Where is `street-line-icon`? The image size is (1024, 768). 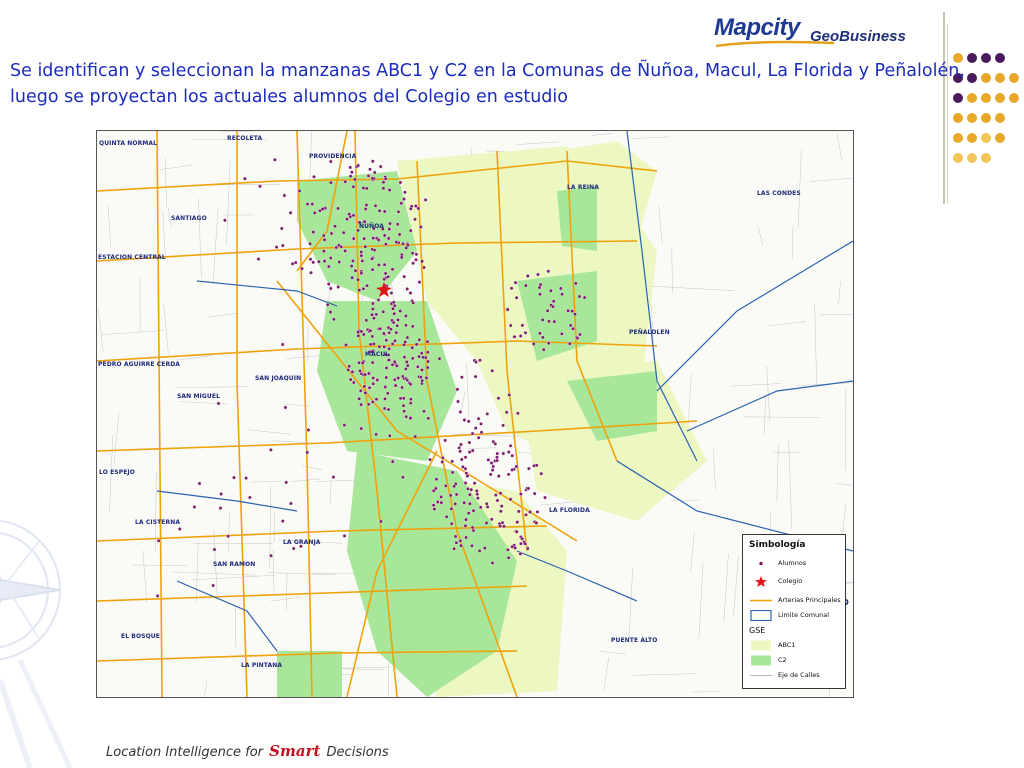
street-line-icon is located at coordinates (761, 675).